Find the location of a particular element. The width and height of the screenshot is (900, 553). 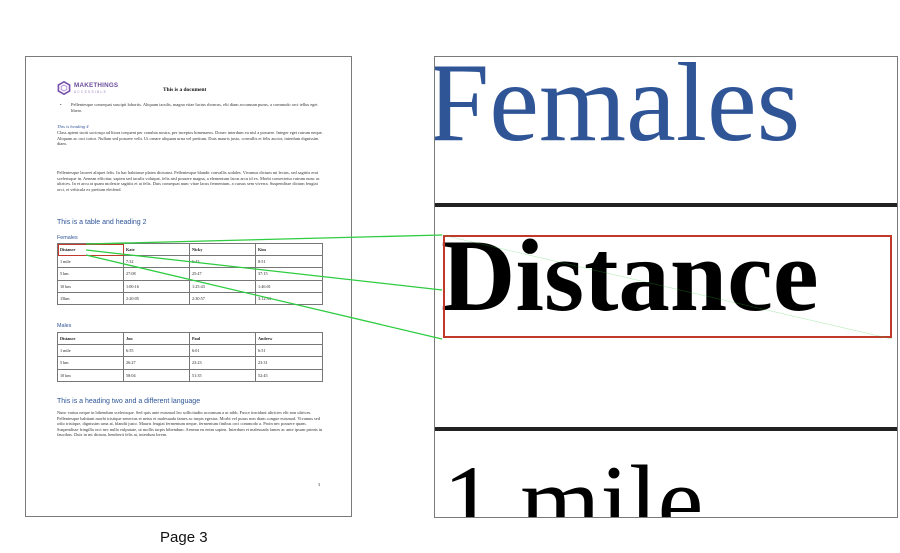

table-row: 10 km 58:04 51:35 52:45 is located at coordinates (190, 375).